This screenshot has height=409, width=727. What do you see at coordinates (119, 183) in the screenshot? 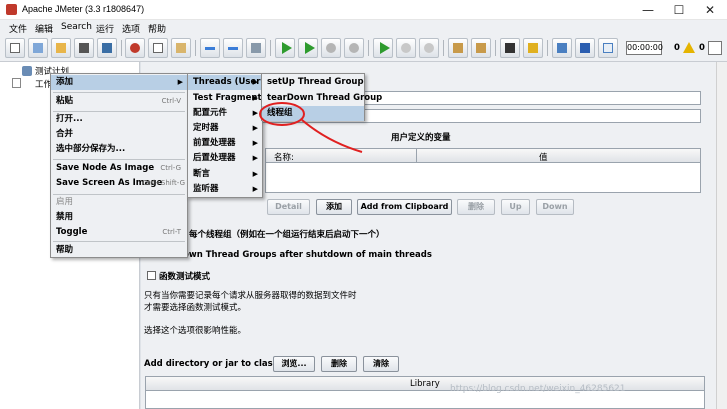
I see `menu-item-save-screen-image: Save Screen As Image Ctrl+Shift-G` at bounding box center [119, 183].